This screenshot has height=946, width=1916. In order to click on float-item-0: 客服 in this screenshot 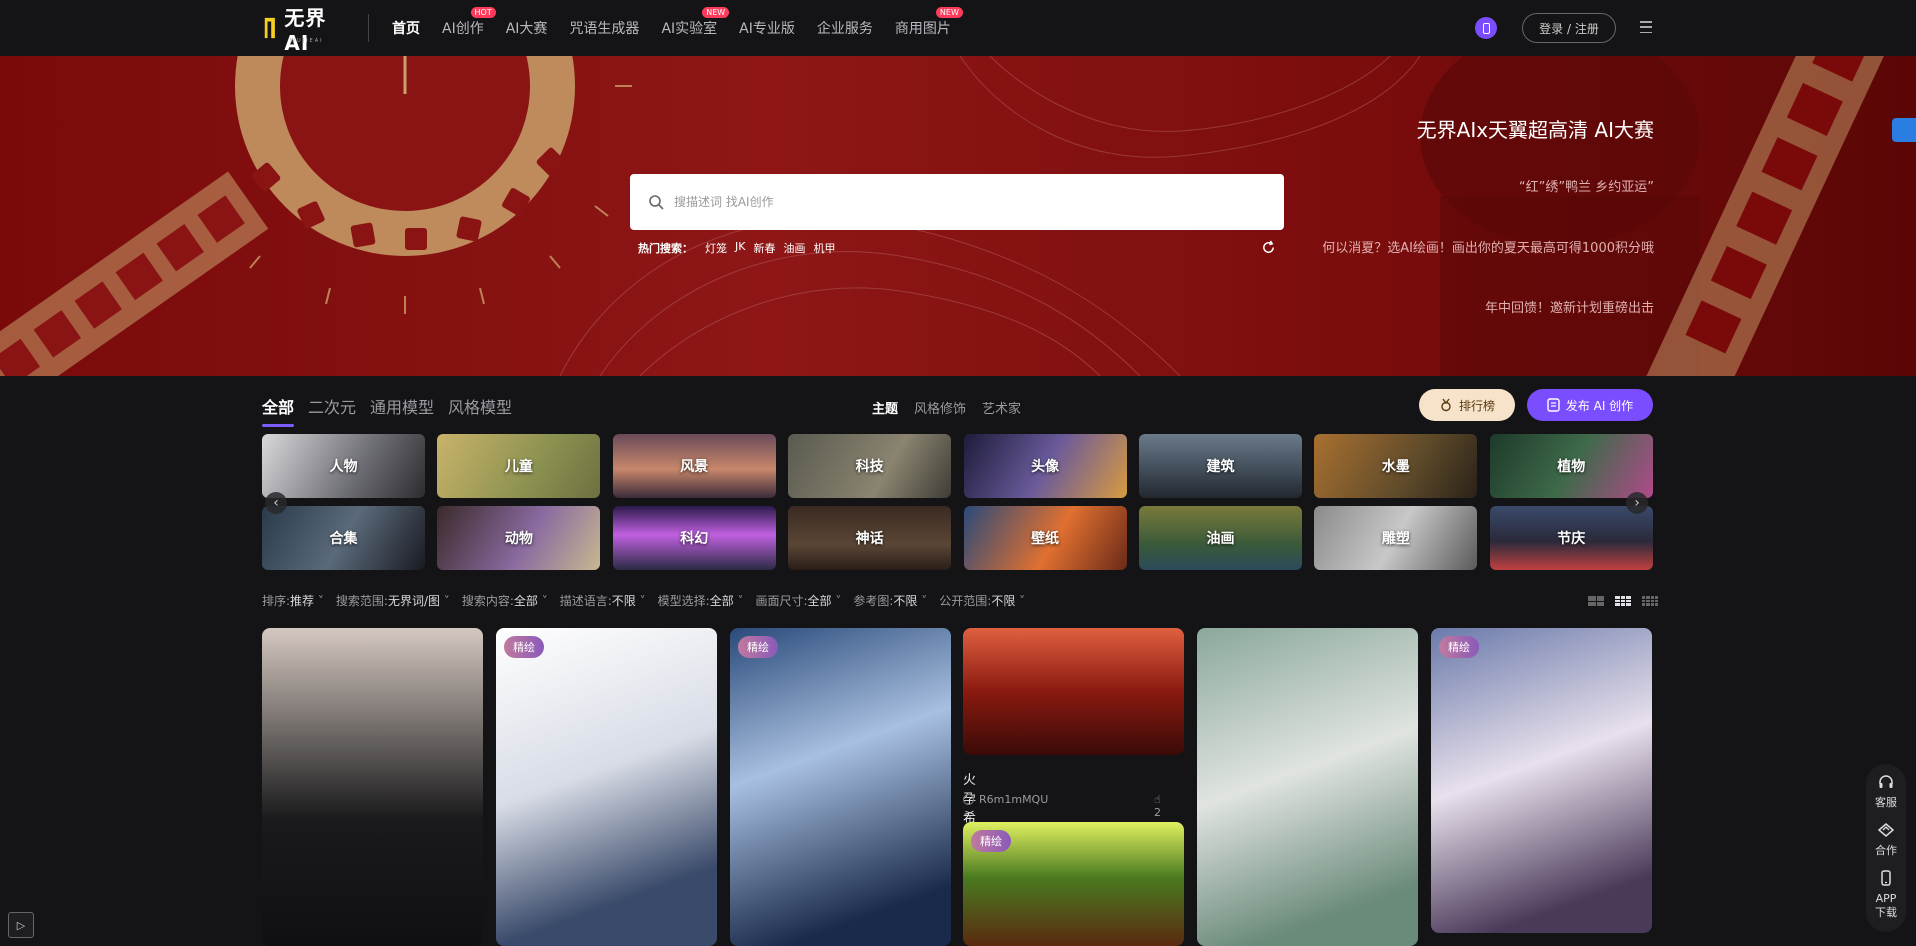, I will do `click(1886, 792)`.